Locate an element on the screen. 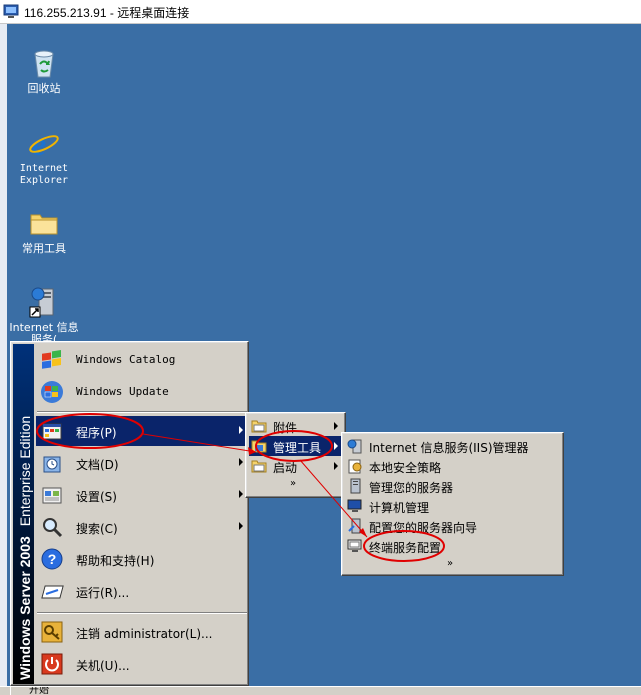 Image resolution: width=641 pixels, height=695 pixels. menu-item-windows-catalog: Windows Catalog is located at coordinates (141, 360).